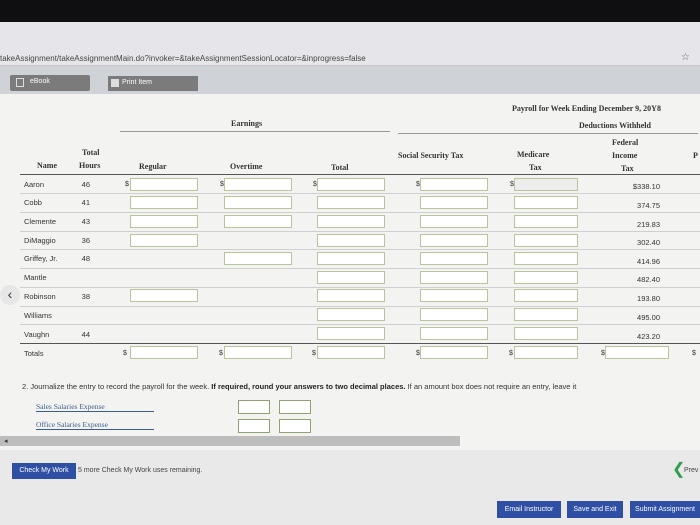 The image size is (700, 525). What do you see at coordinates (648, 336) in the screenshot?
I see `row-federal-tax: 423.20` at bounding box center [648, 336].